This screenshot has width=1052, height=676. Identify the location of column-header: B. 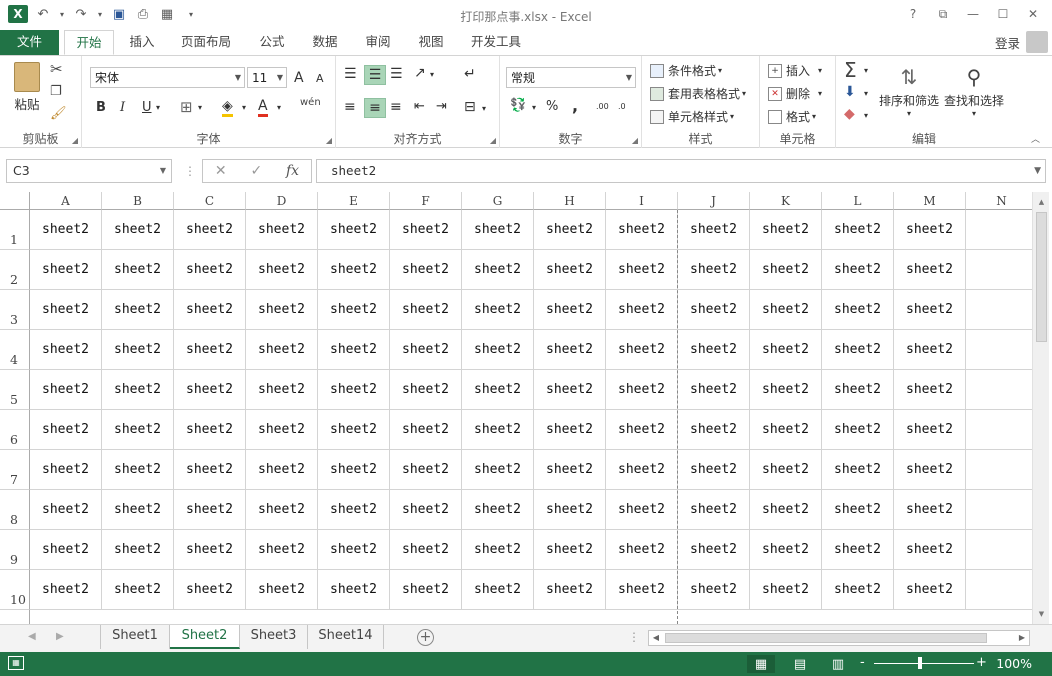
(138, 201).